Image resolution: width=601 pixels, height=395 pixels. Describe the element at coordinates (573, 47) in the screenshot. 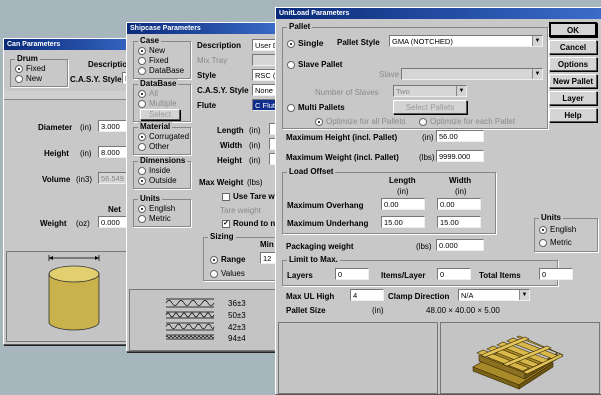

I see `cancel-button: Cancel` at that location.